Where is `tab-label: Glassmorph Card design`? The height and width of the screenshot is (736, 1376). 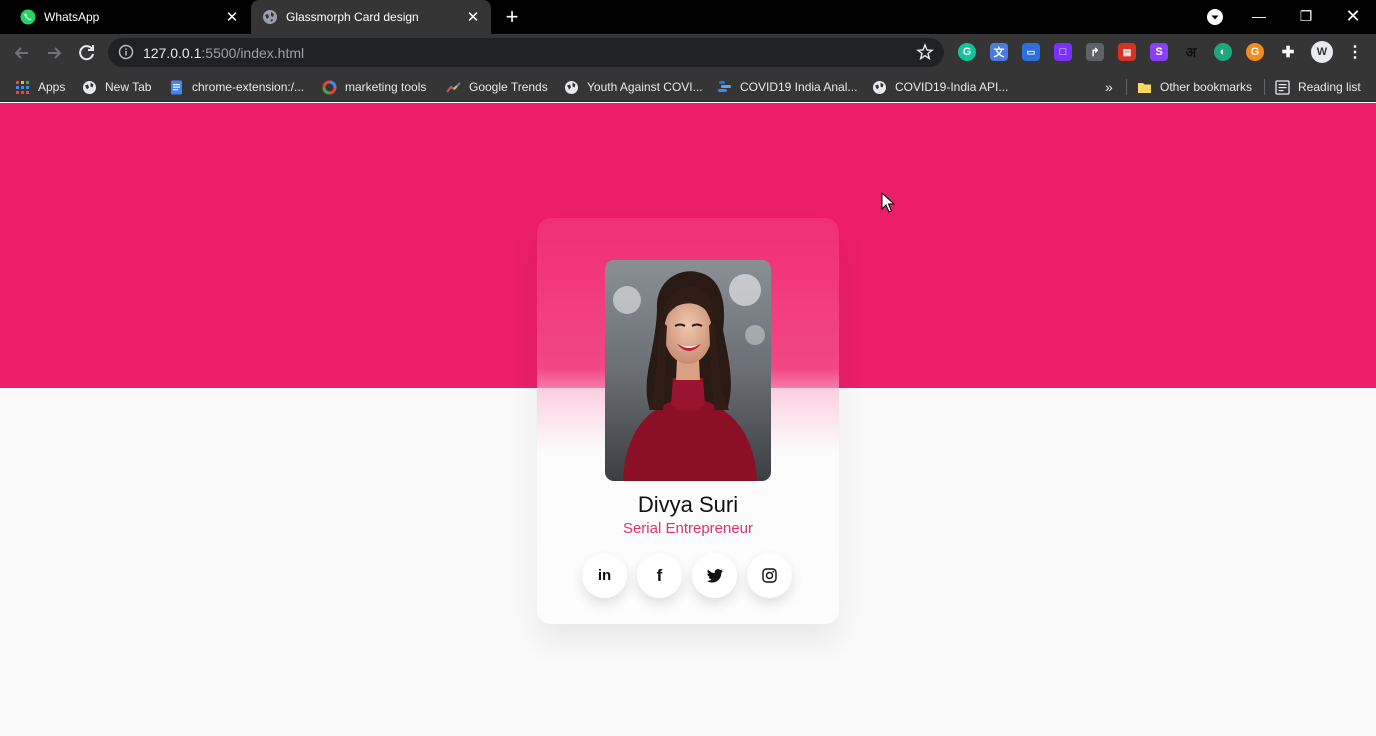
tab-label: Glassmorph Card design is located at coordinates (352, 17).